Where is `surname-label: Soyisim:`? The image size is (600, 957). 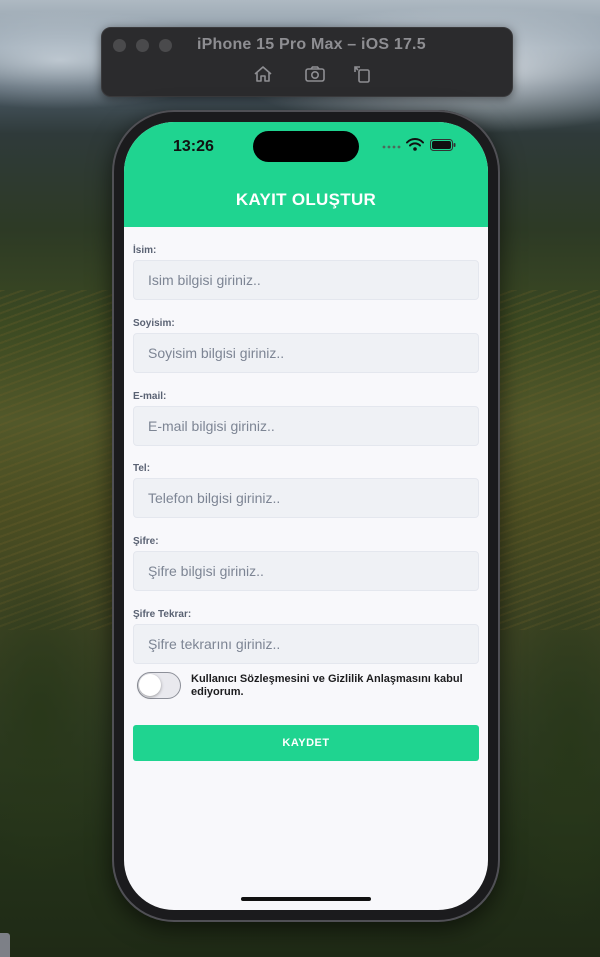
surname-label: Soyisim: is located at coordinates (154, 323).